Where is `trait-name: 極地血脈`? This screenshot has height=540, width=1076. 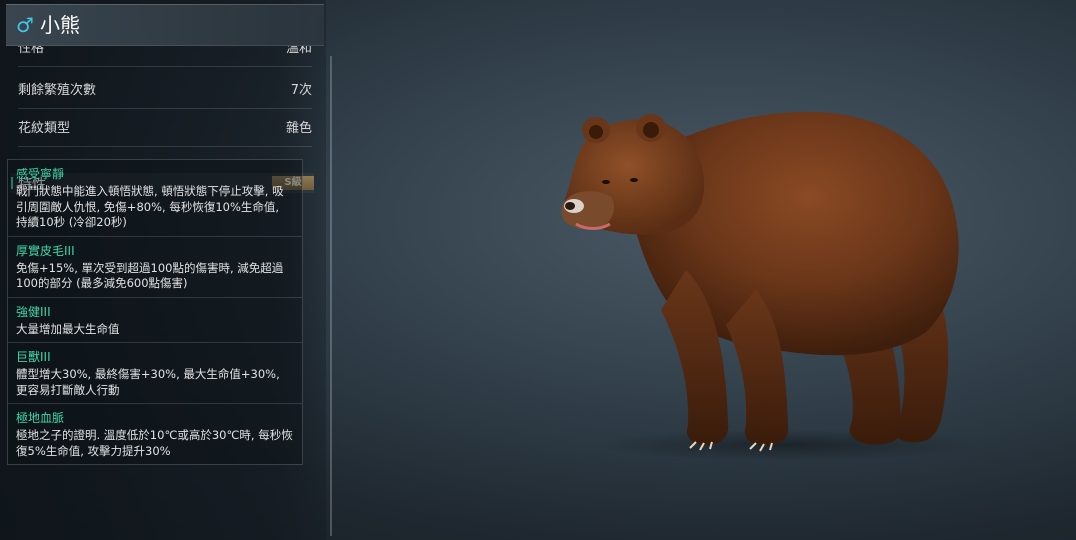
trait-name: 極地血脈 is located at coordinates (40, 418).